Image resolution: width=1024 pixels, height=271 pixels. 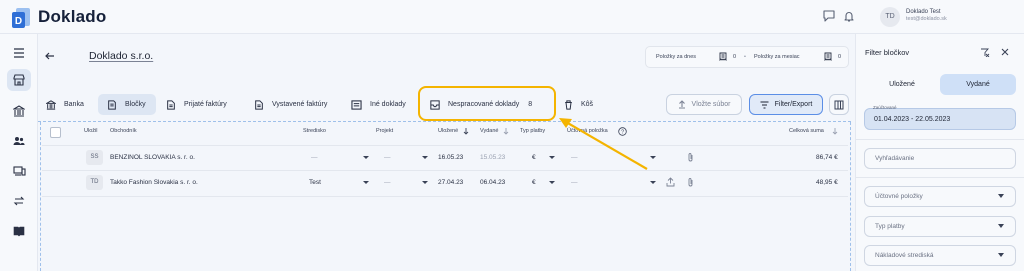 What do you see at coordinates (90, 131) in the screenshot?
I see `col-header-created-by: Uložil` at bounding box center [90, 131].